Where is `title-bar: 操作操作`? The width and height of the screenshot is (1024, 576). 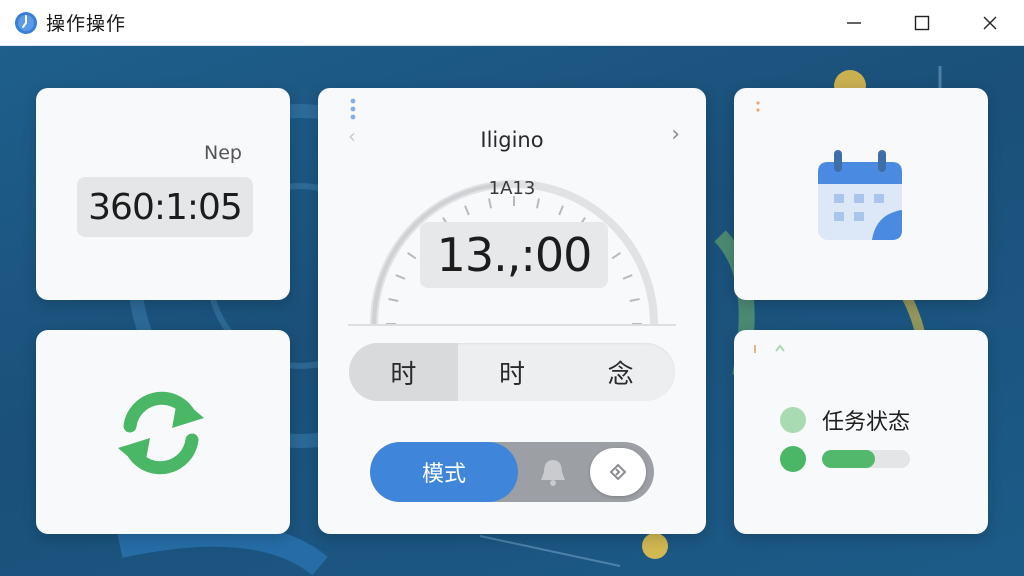 title-bar: 操作操作 is located at coordinates (512, 23).